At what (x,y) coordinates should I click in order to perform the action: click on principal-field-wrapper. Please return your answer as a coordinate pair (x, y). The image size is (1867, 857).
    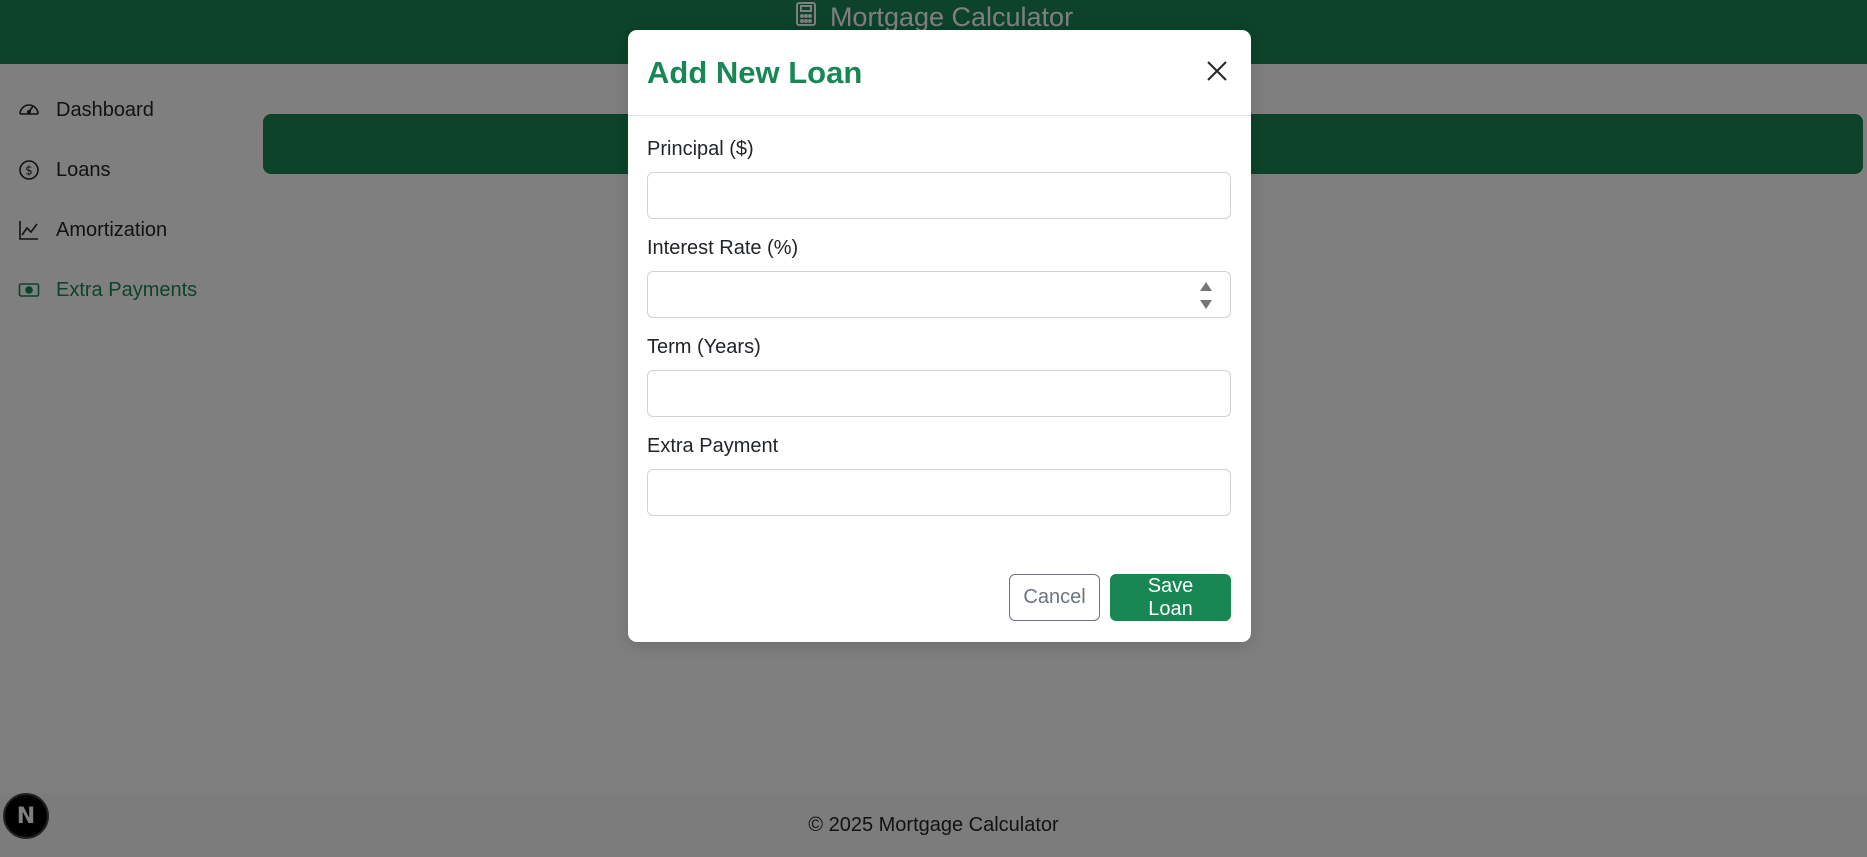
    Looking at the image, I should click on (939, 195).